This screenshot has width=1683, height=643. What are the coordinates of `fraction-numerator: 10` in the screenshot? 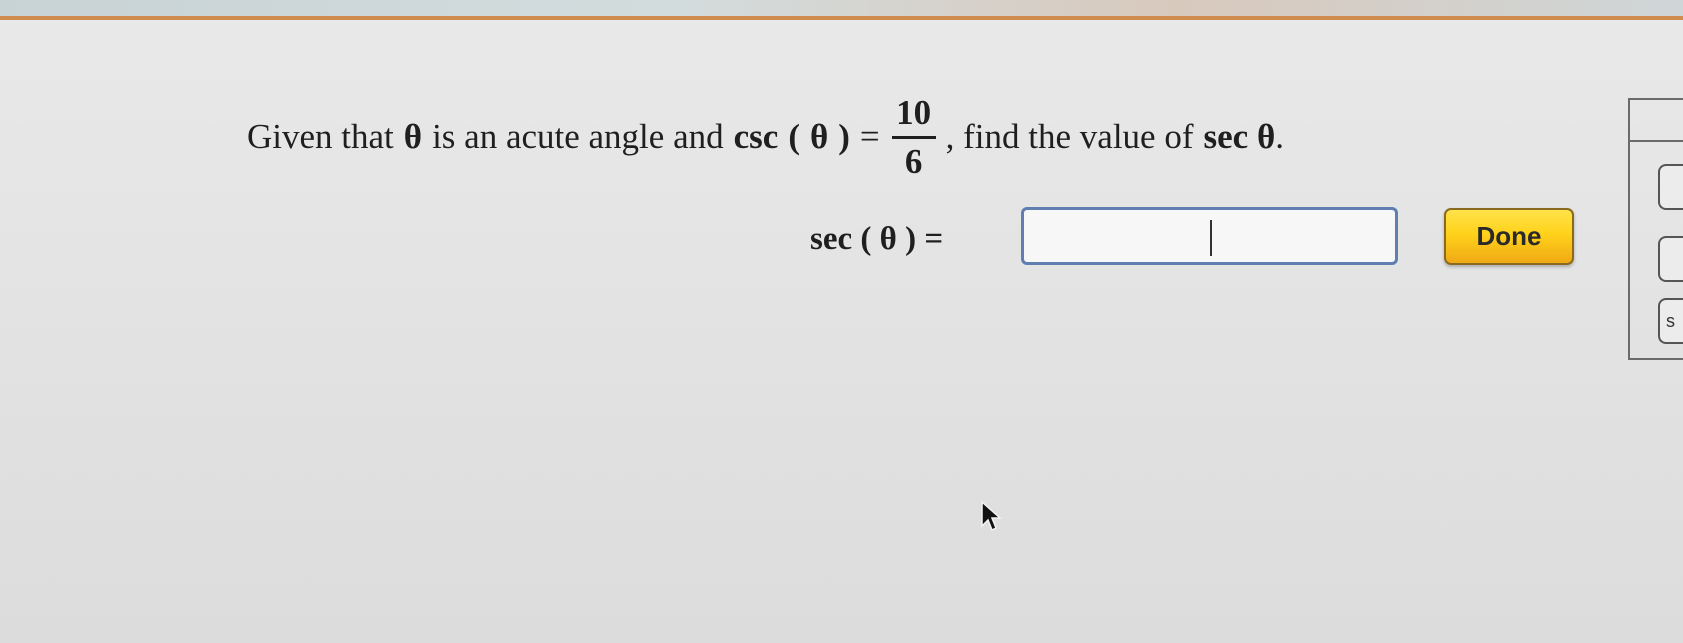 It's located at (914, 112).